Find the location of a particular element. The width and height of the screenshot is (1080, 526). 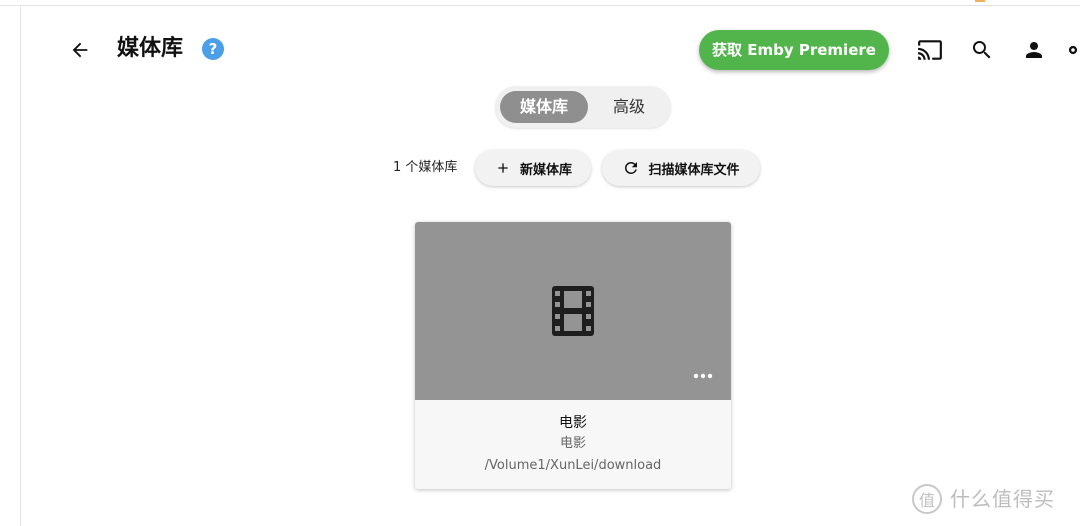

settings-button is located at coordinates (1073, 50).